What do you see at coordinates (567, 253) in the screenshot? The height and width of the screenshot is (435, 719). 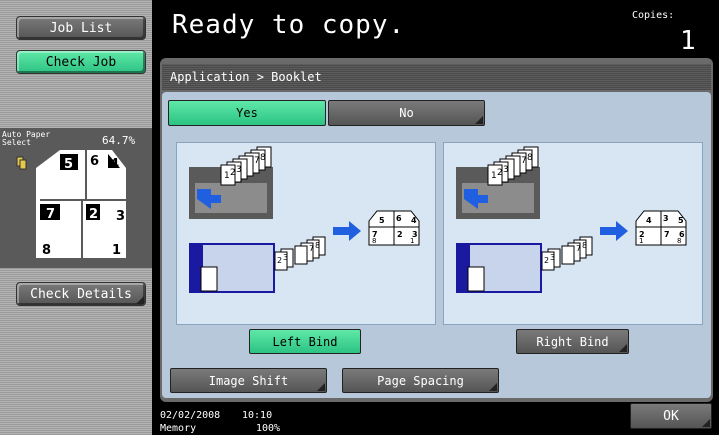 I see `right-bind-glass-stack: 2 3 7 8` at bounding box center [567, 253].